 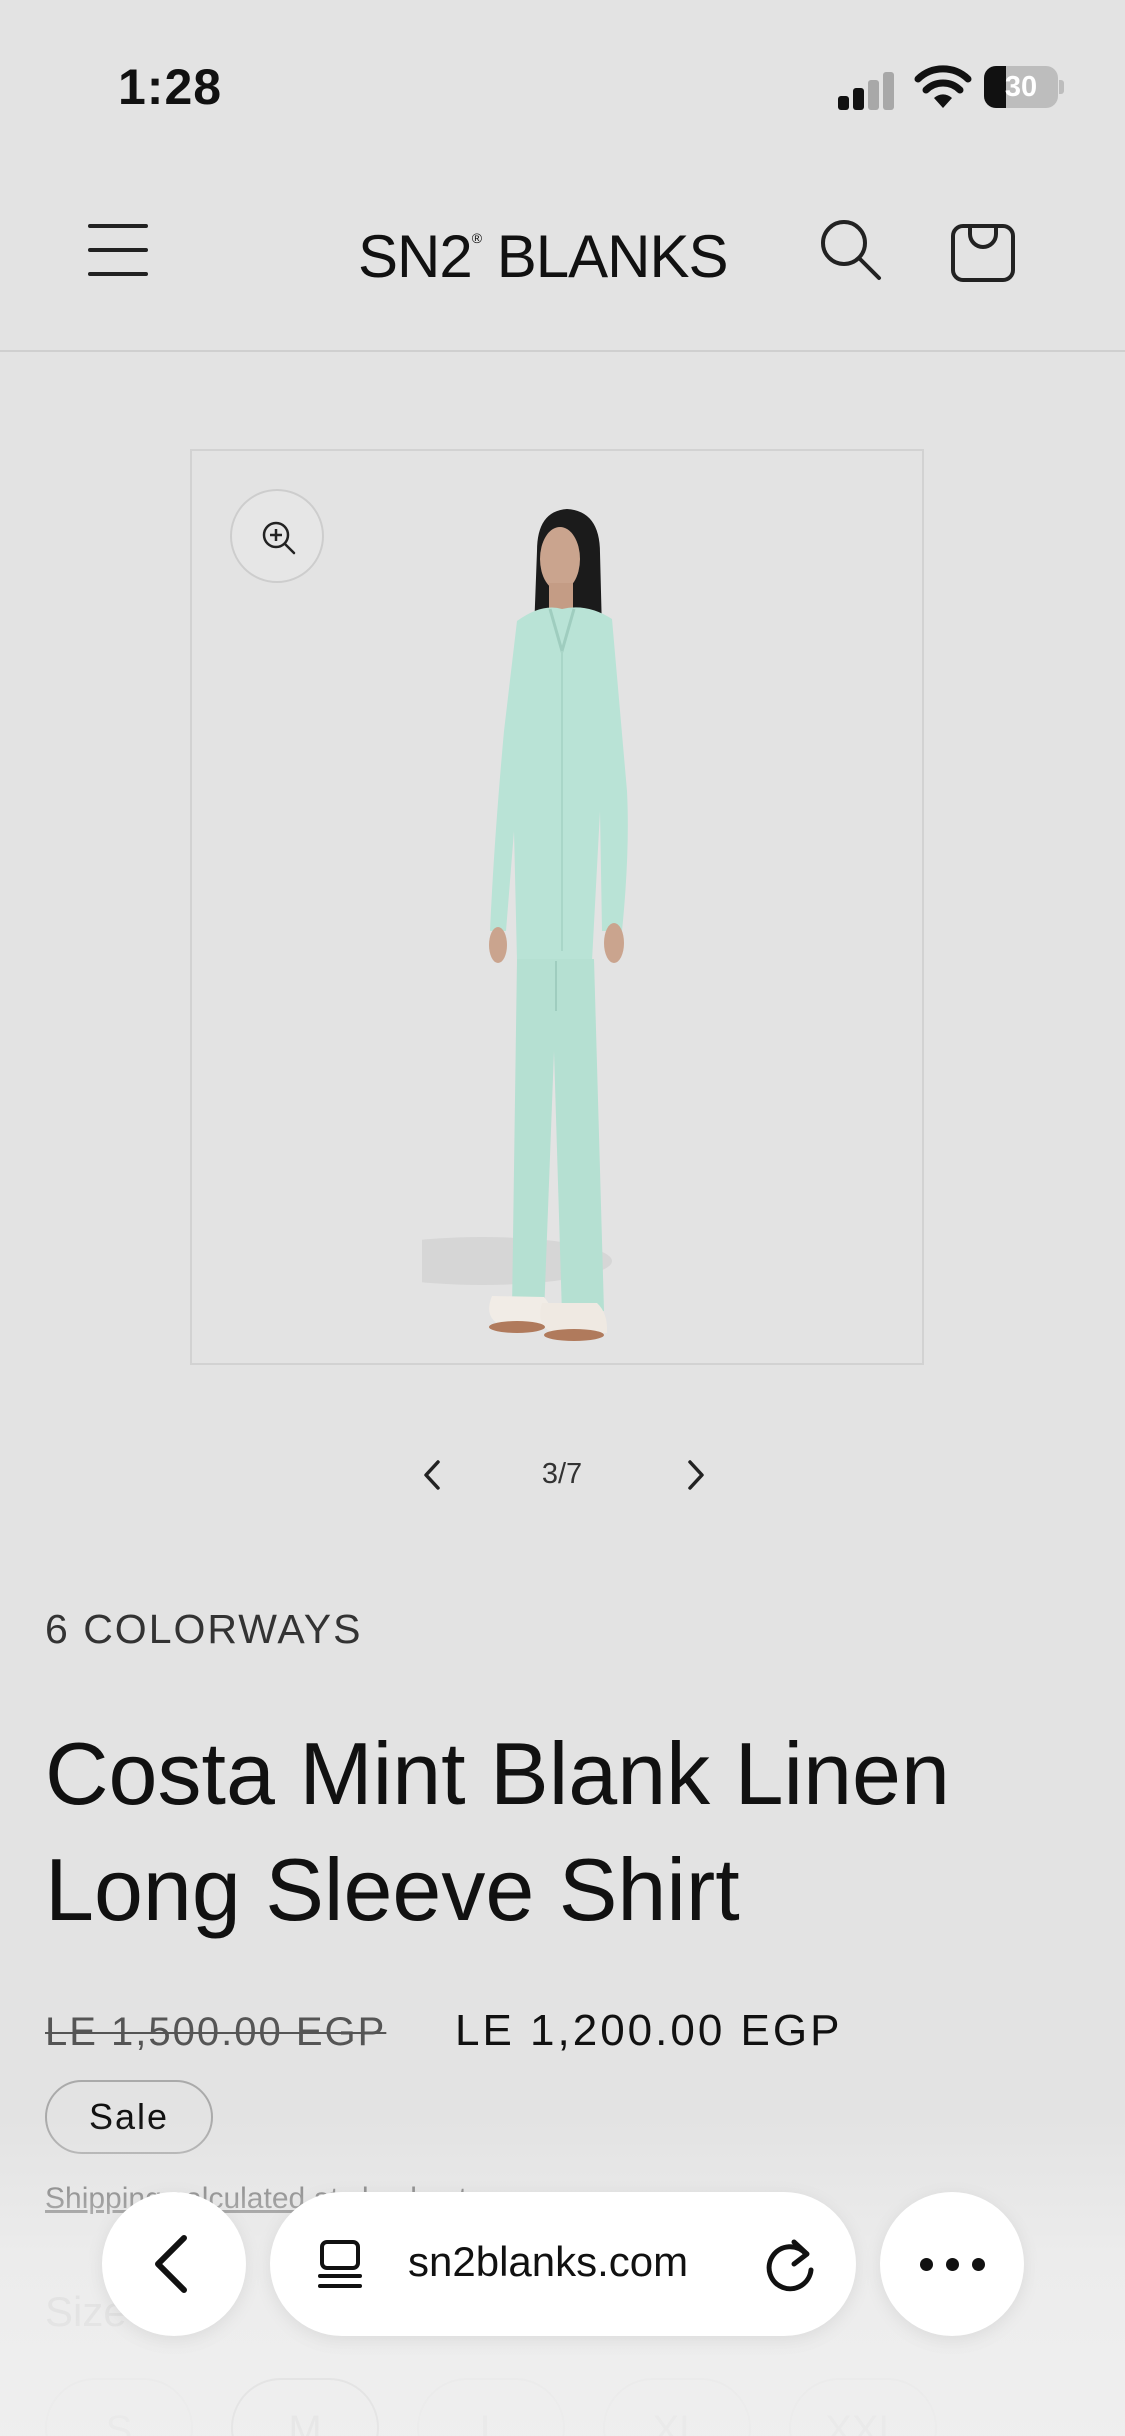 What do you see at coordinates (277, 536) in the screenshot?
I see `zoom-in-icon` at bounding box center [277, 536].